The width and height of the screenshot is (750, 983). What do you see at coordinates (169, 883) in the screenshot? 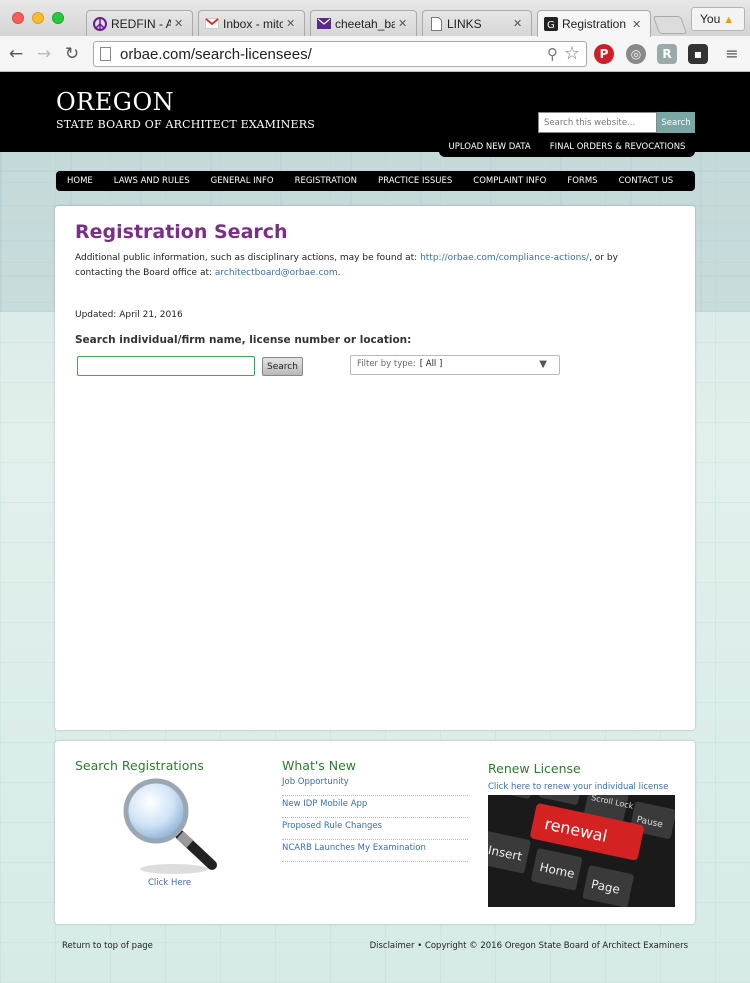
I see `click-here-link: Click Here` at bounding box center [169, 883].